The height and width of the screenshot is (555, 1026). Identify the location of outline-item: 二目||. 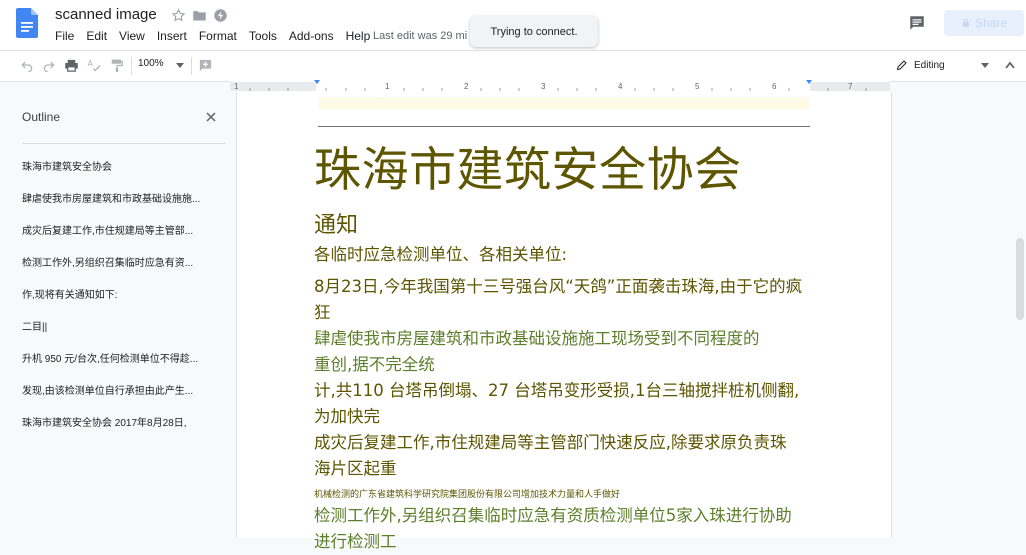
(126, 334).